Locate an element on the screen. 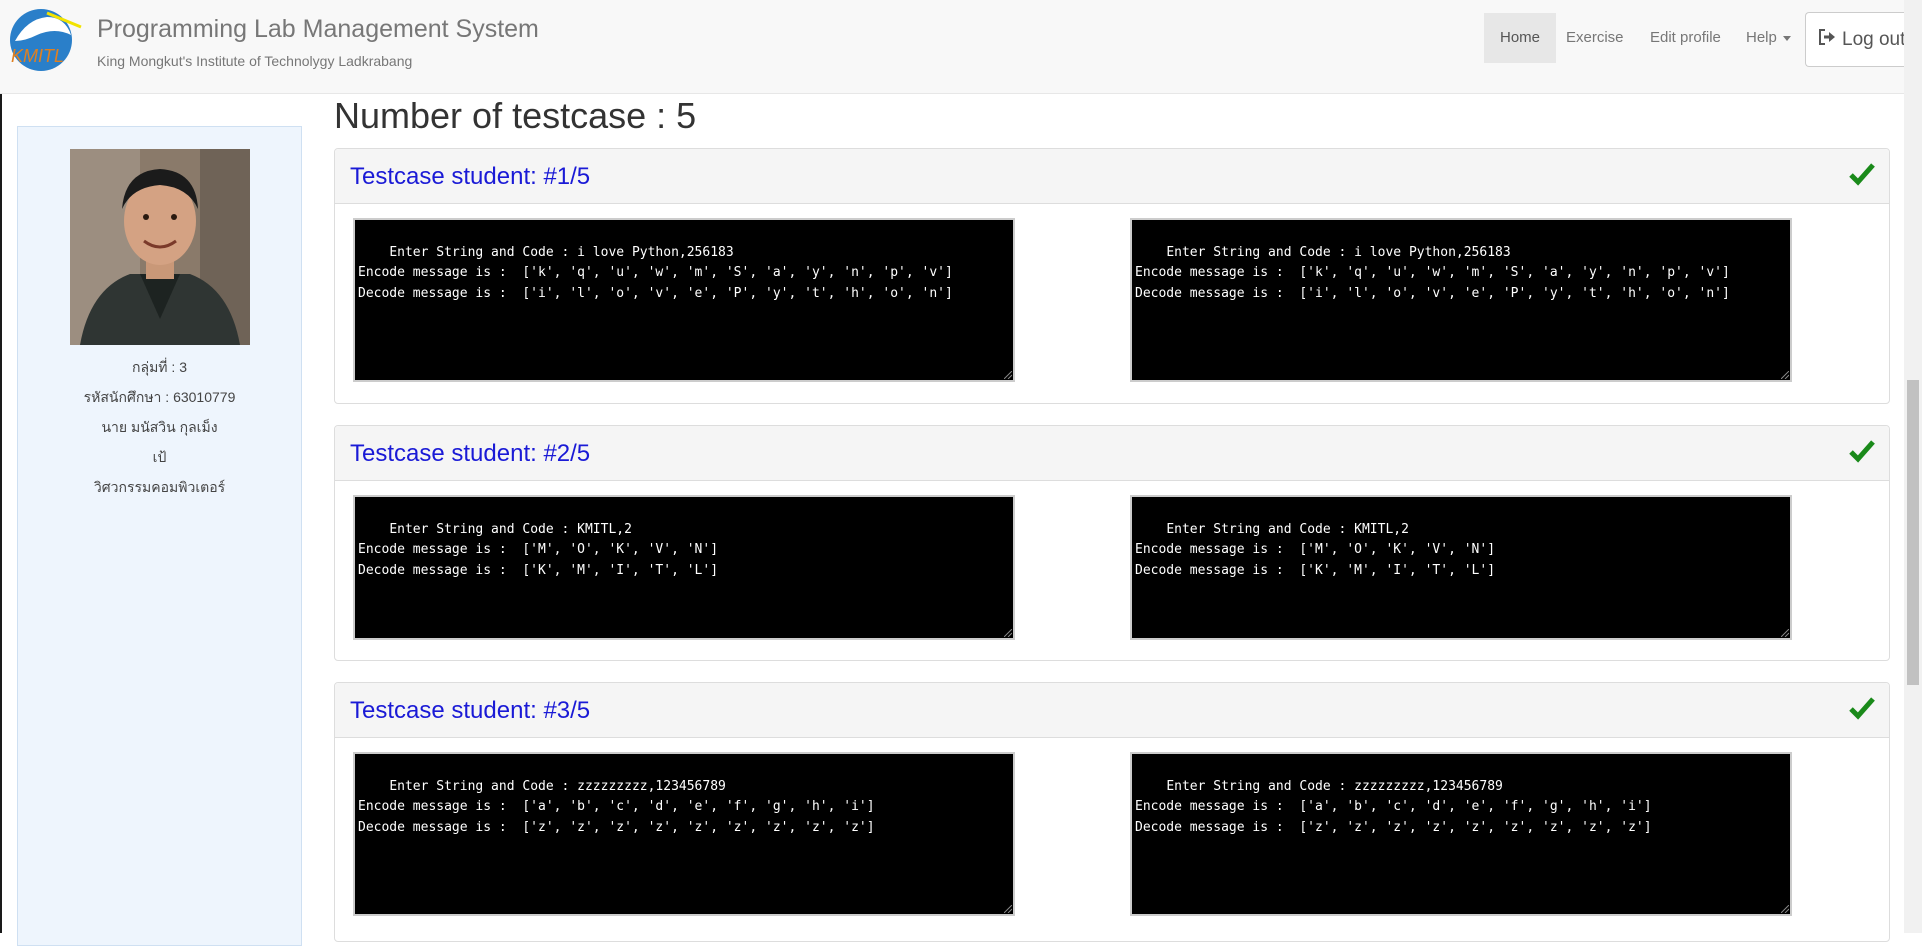 Image resolution: width=1922 pixels, height=946 pixels. profile-name: นาย มนัสวิน กุลเม็ง is located at coordinates (159, 427).